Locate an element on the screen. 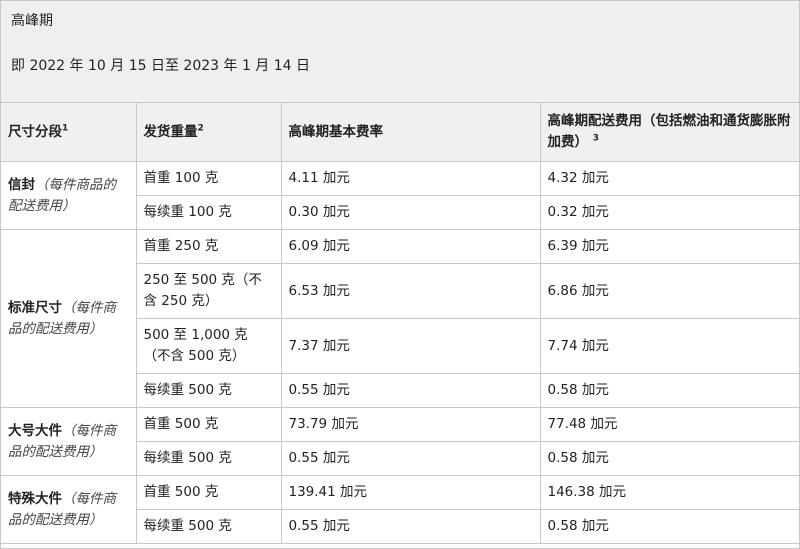  size-tier-cell: 标准尺寸（每件商品的配送费用） is located at coordinates (69, 318).